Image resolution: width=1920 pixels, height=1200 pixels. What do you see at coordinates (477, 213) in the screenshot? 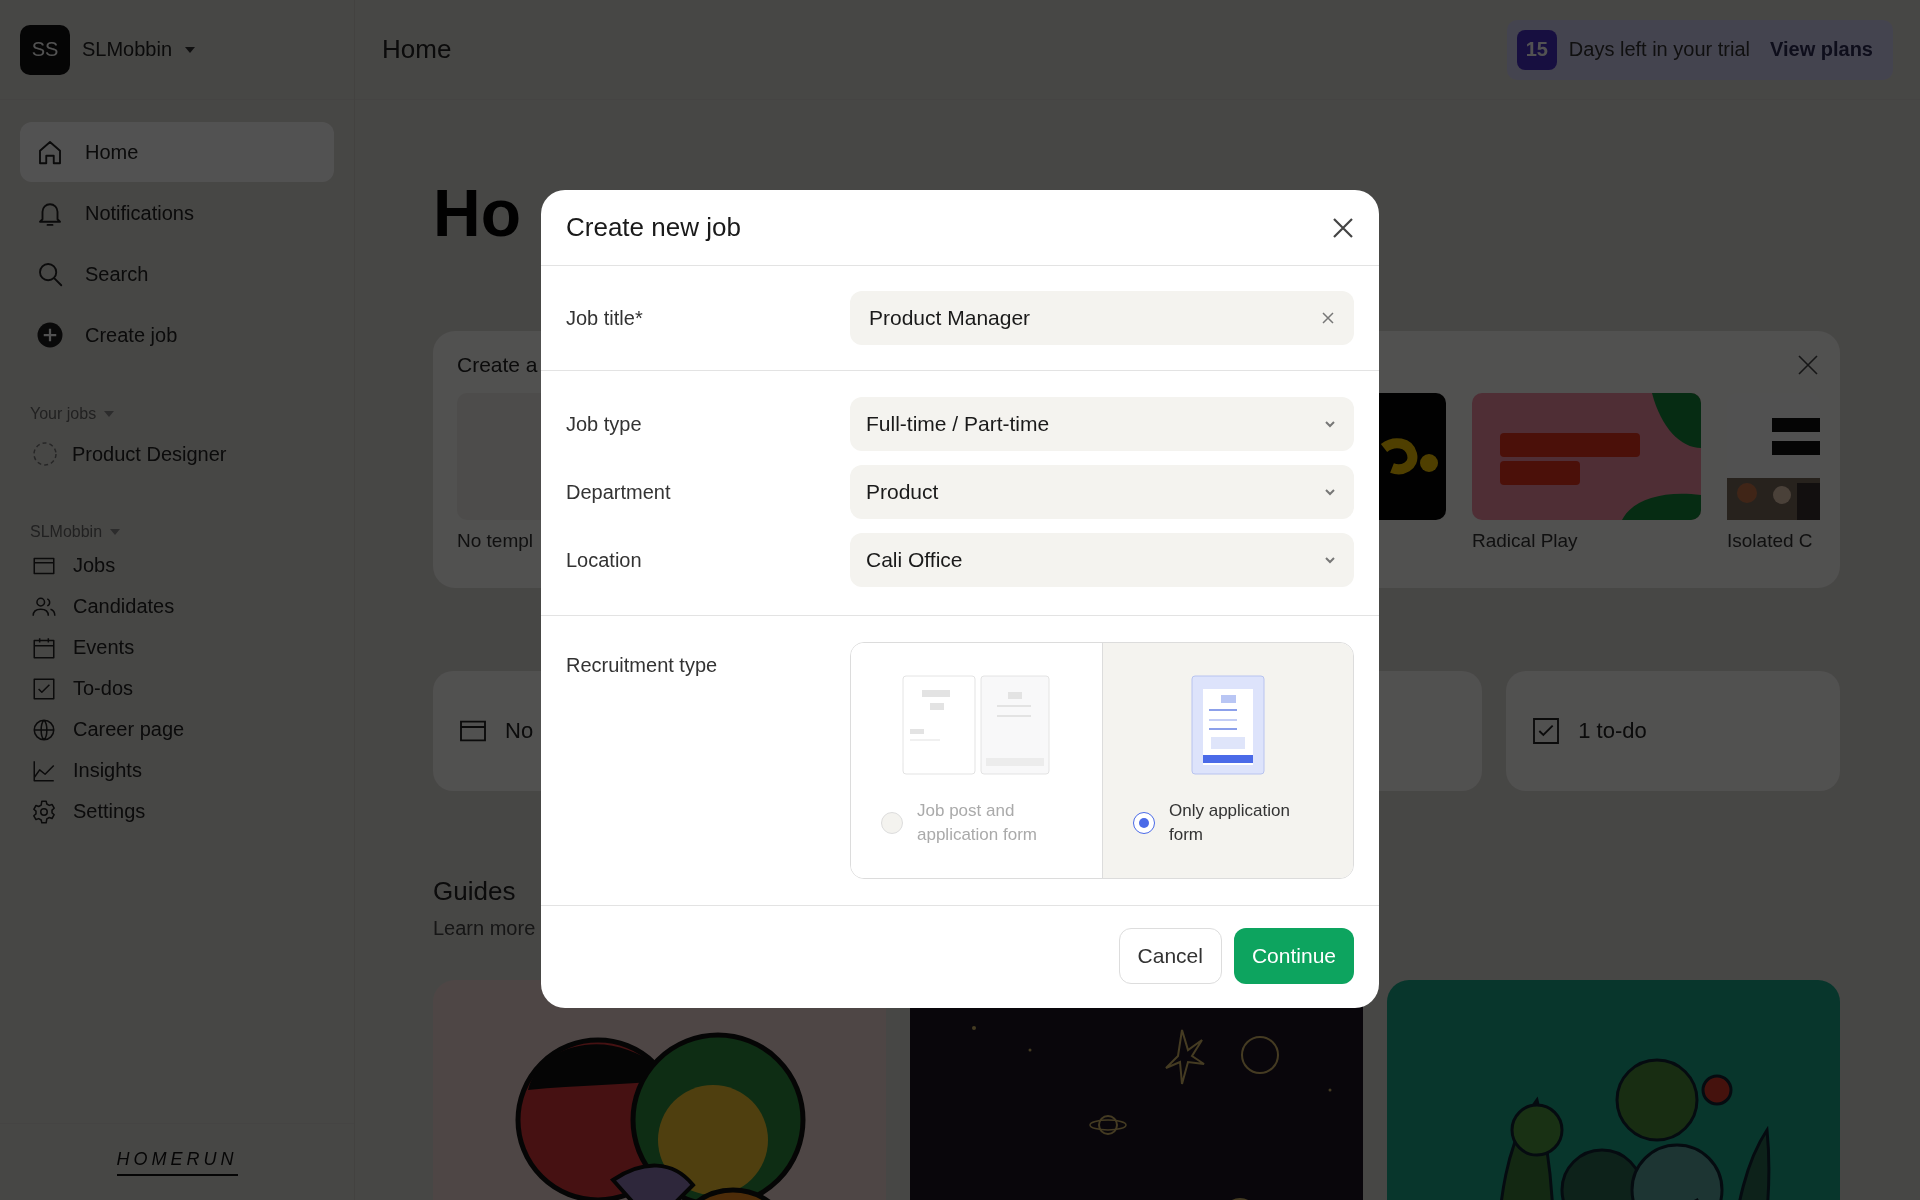
I see `page-heading: Ho` at bounding box center [477, 213].